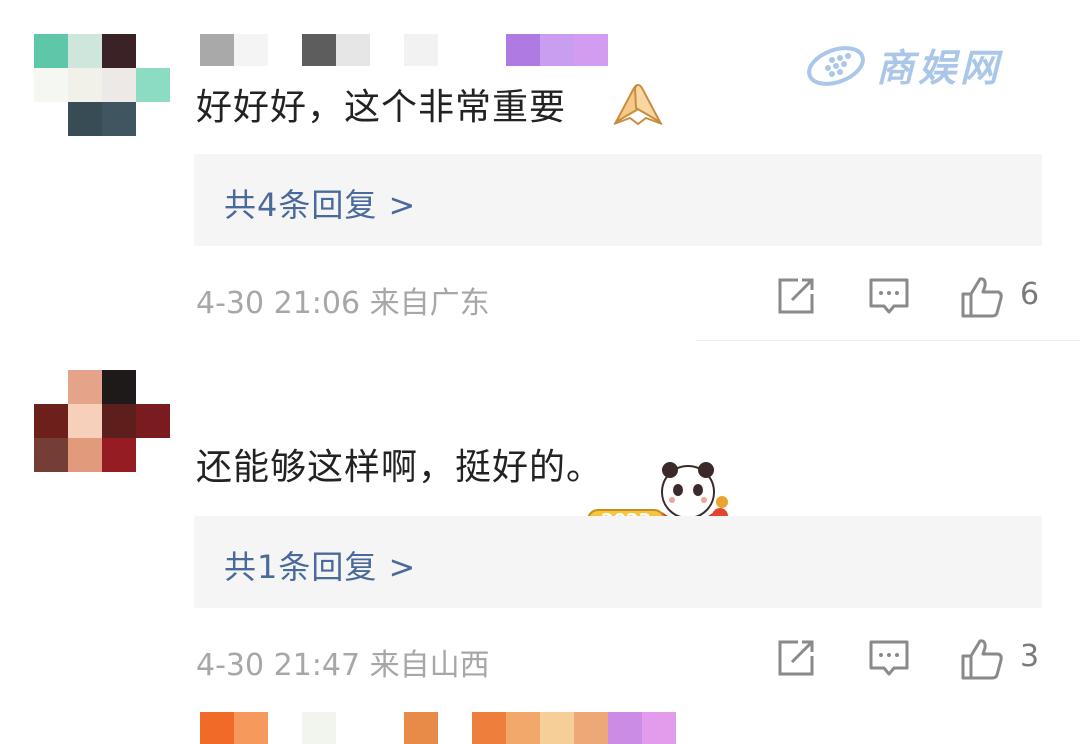  I want to click on like-count: 3, so click(1030, 656).